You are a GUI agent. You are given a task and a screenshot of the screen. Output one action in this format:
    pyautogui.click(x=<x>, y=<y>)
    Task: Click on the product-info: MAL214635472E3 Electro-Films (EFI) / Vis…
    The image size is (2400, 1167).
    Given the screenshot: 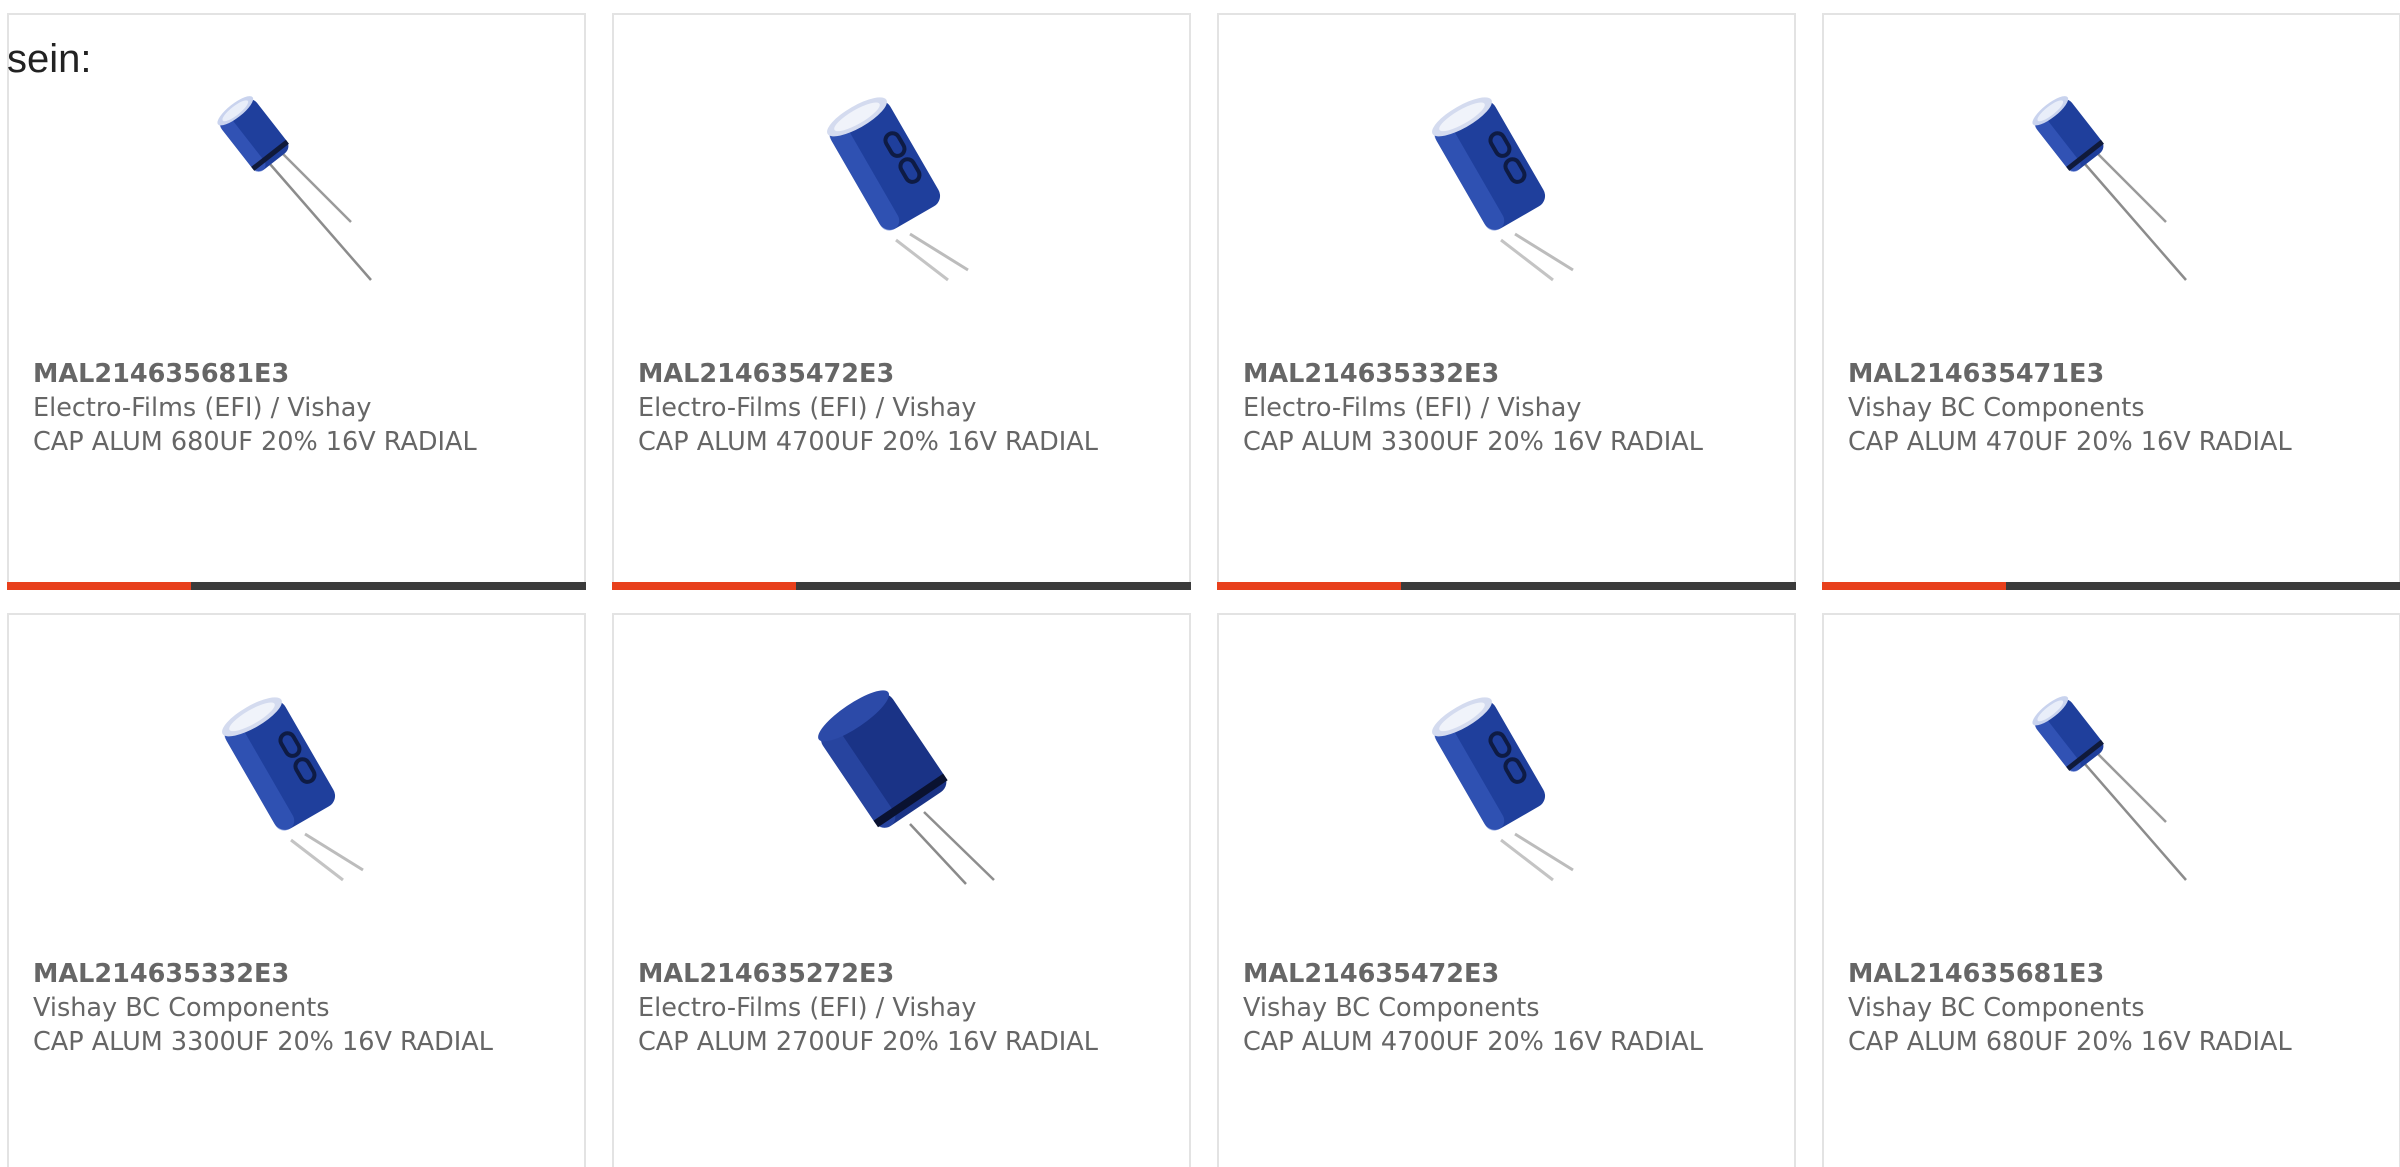 What is the action you would take?
    pyautogui.click(x=873, y=408)
    